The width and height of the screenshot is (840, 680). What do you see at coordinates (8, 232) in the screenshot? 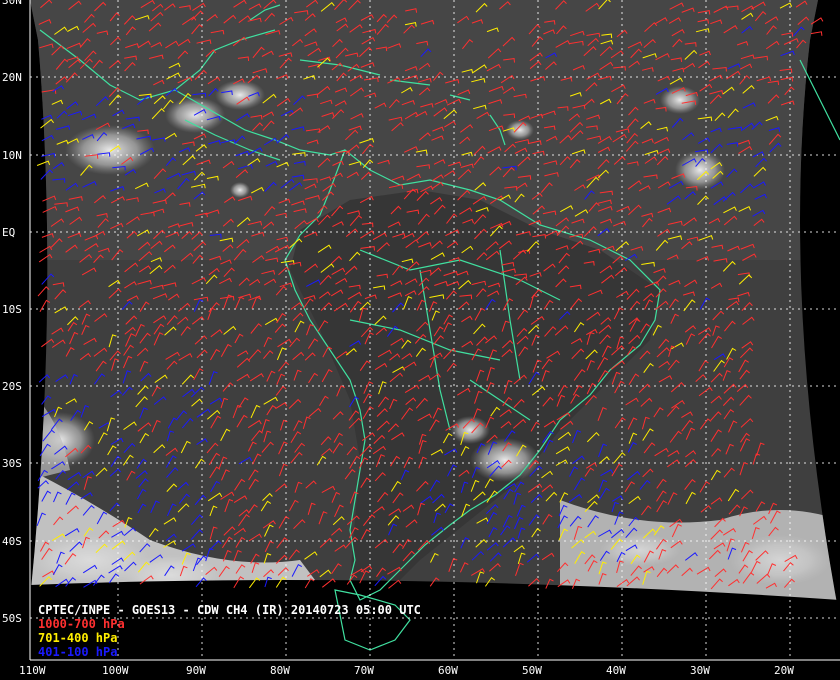
I see `lat-label: EQ` at bounding box center [8, 232].